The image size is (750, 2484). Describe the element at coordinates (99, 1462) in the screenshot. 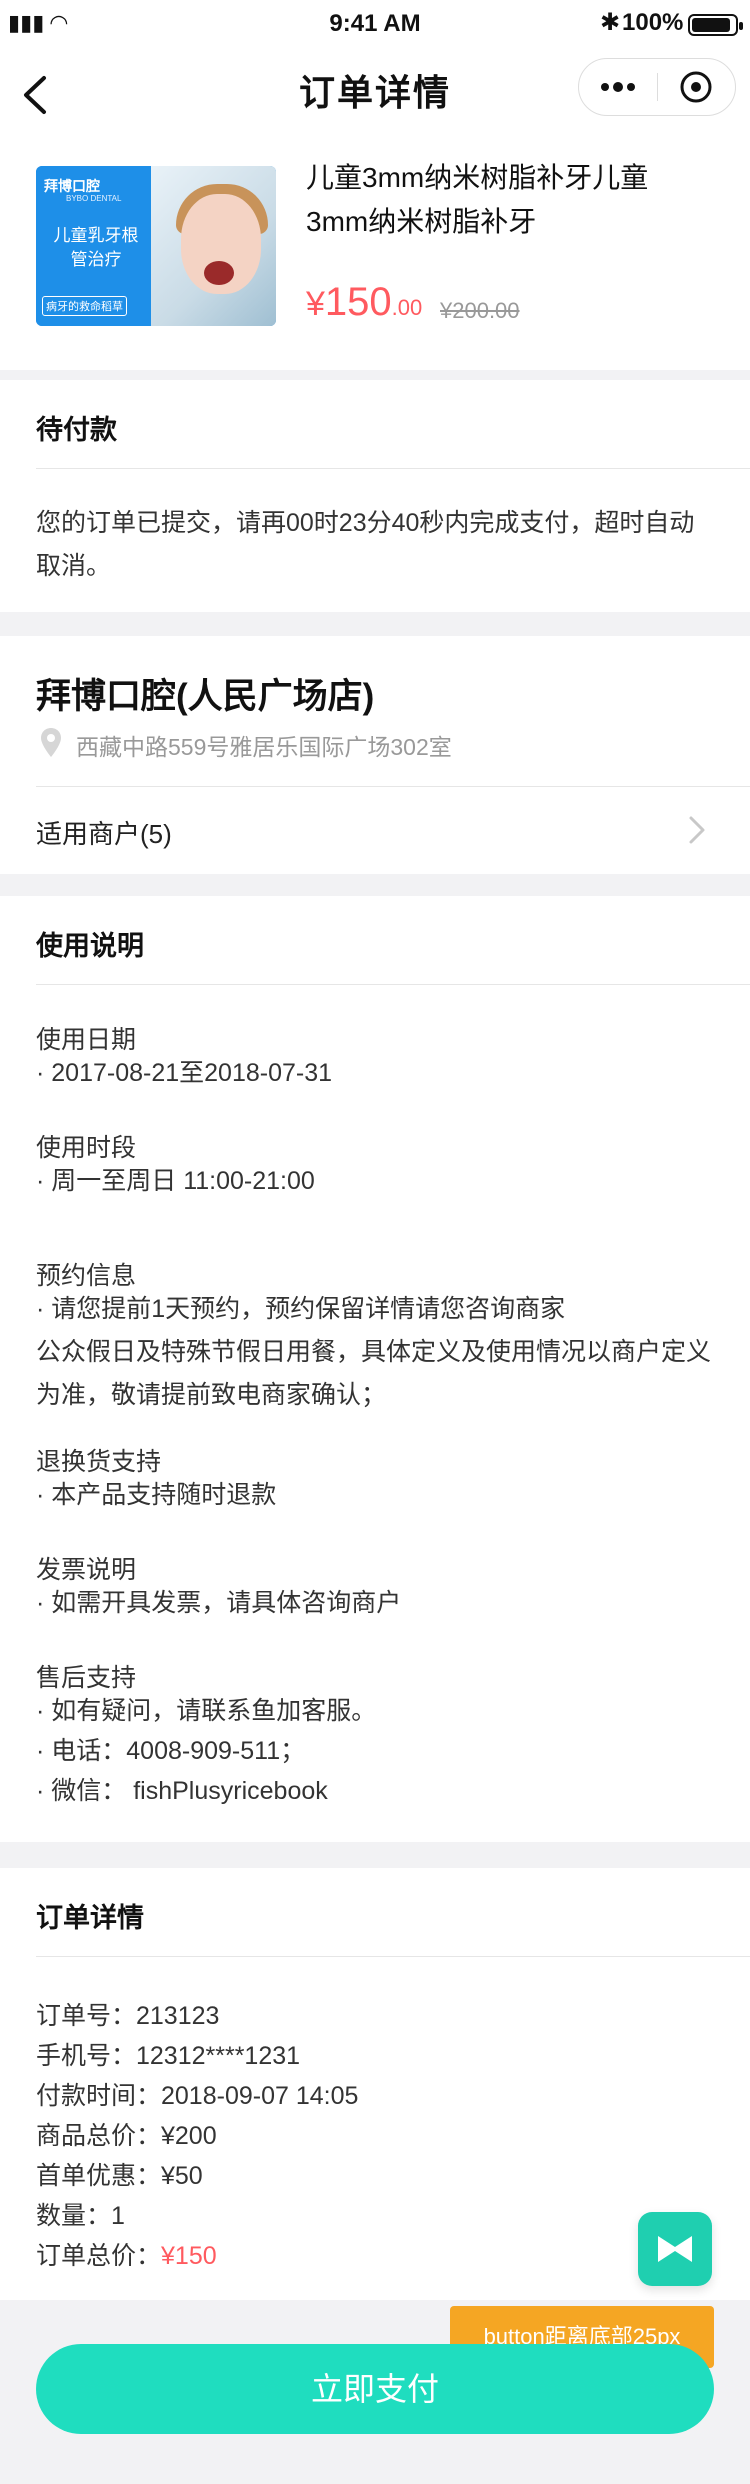

I see `refund-head: 退换货支持` at that location.